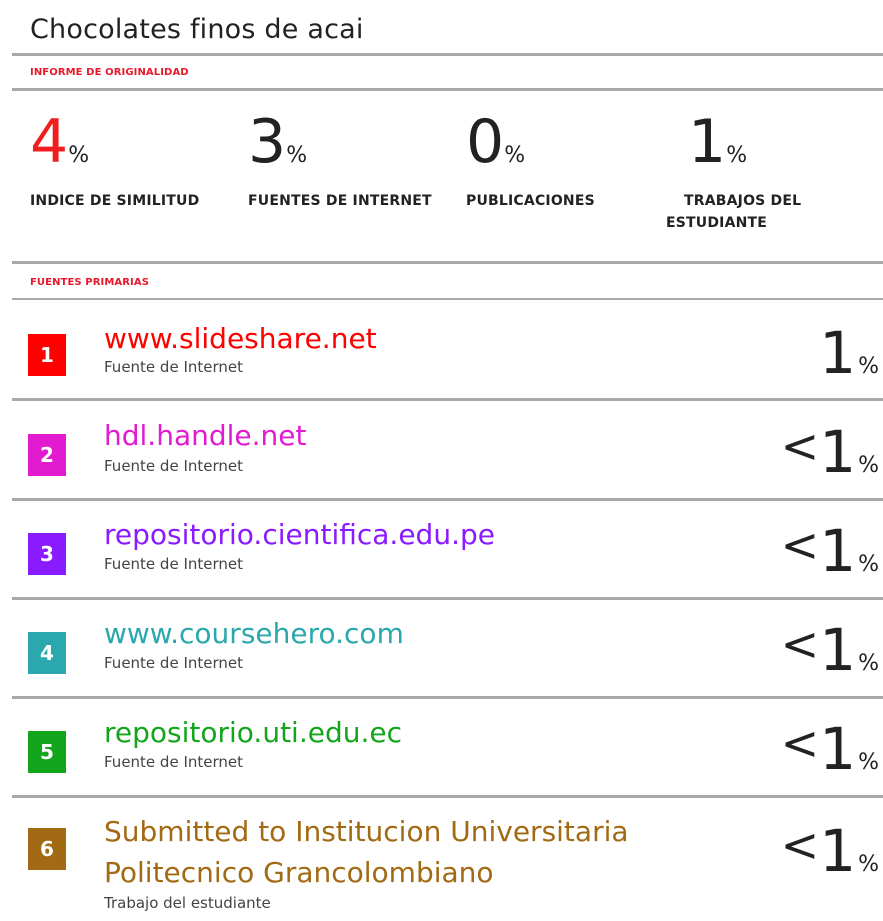 Image resolution: width=883 pixels, height=921 pixels. What do you see at coordinates (47, 653) in the screenshot?
I see `rank-badge: 4` at bounding box center [47, 653].